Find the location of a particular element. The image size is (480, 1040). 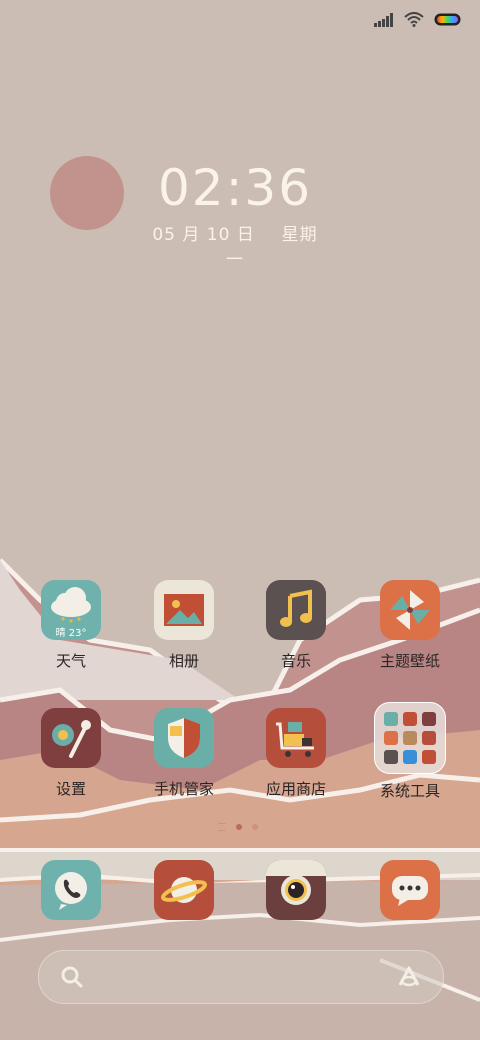

rainbow-battery-icon is located at coordinates (447, 19).